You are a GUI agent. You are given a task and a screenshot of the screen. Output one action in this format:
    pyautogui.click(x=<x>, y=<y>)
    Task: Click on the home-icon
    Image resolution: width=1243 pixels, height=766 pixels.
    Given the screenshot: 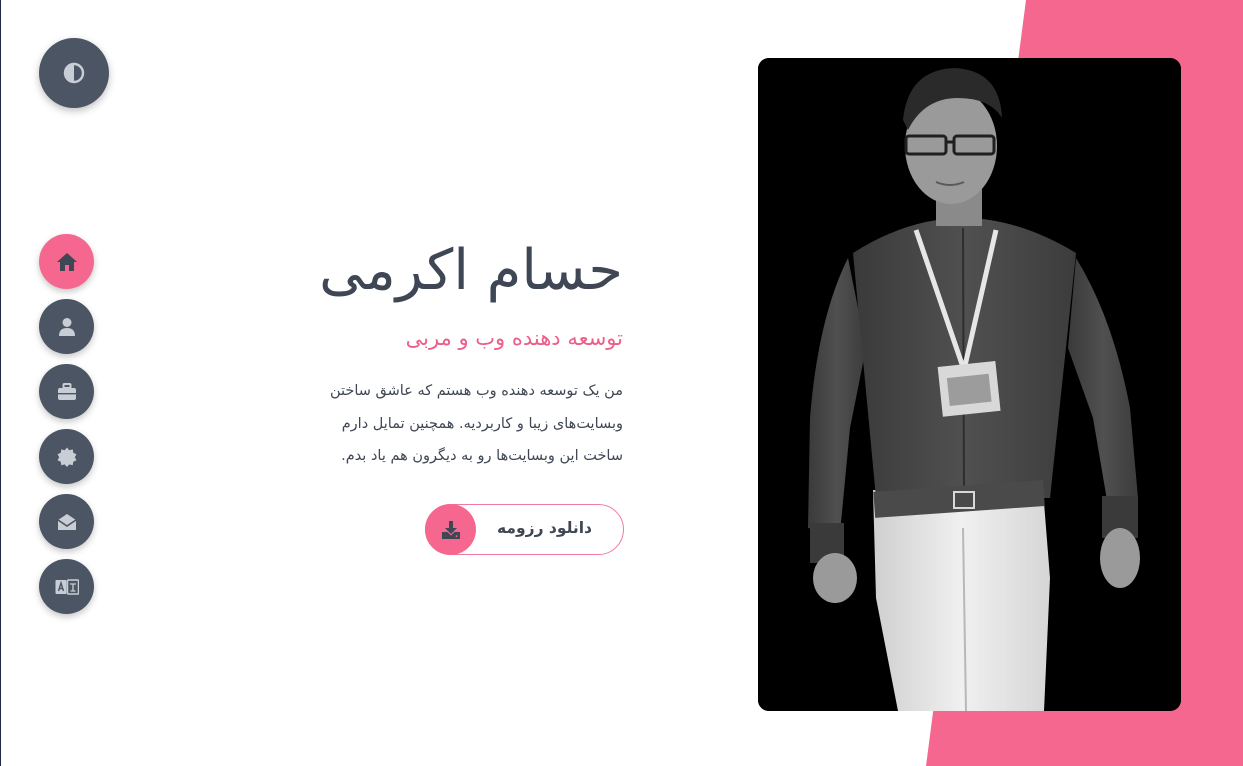 What is the action you would take?
    pyautogui.click(x=66, y=261)
    